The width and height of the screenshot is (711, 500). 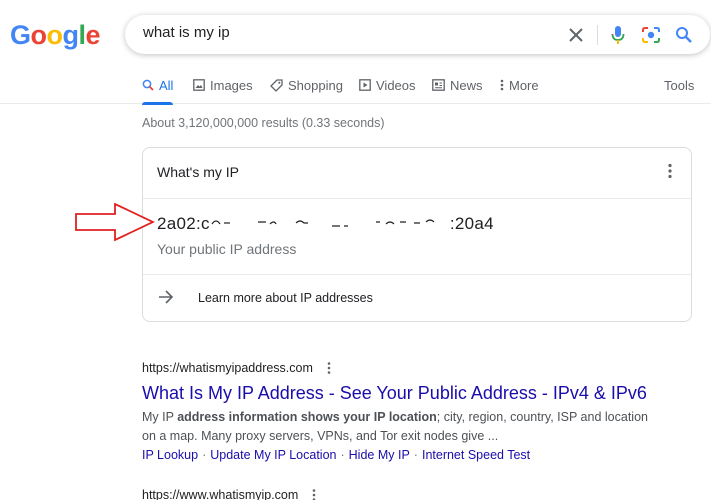 What do you see at coordinates (576, 35) in the screenshot?
I see `close-icon` at bounding box center [576, 35].